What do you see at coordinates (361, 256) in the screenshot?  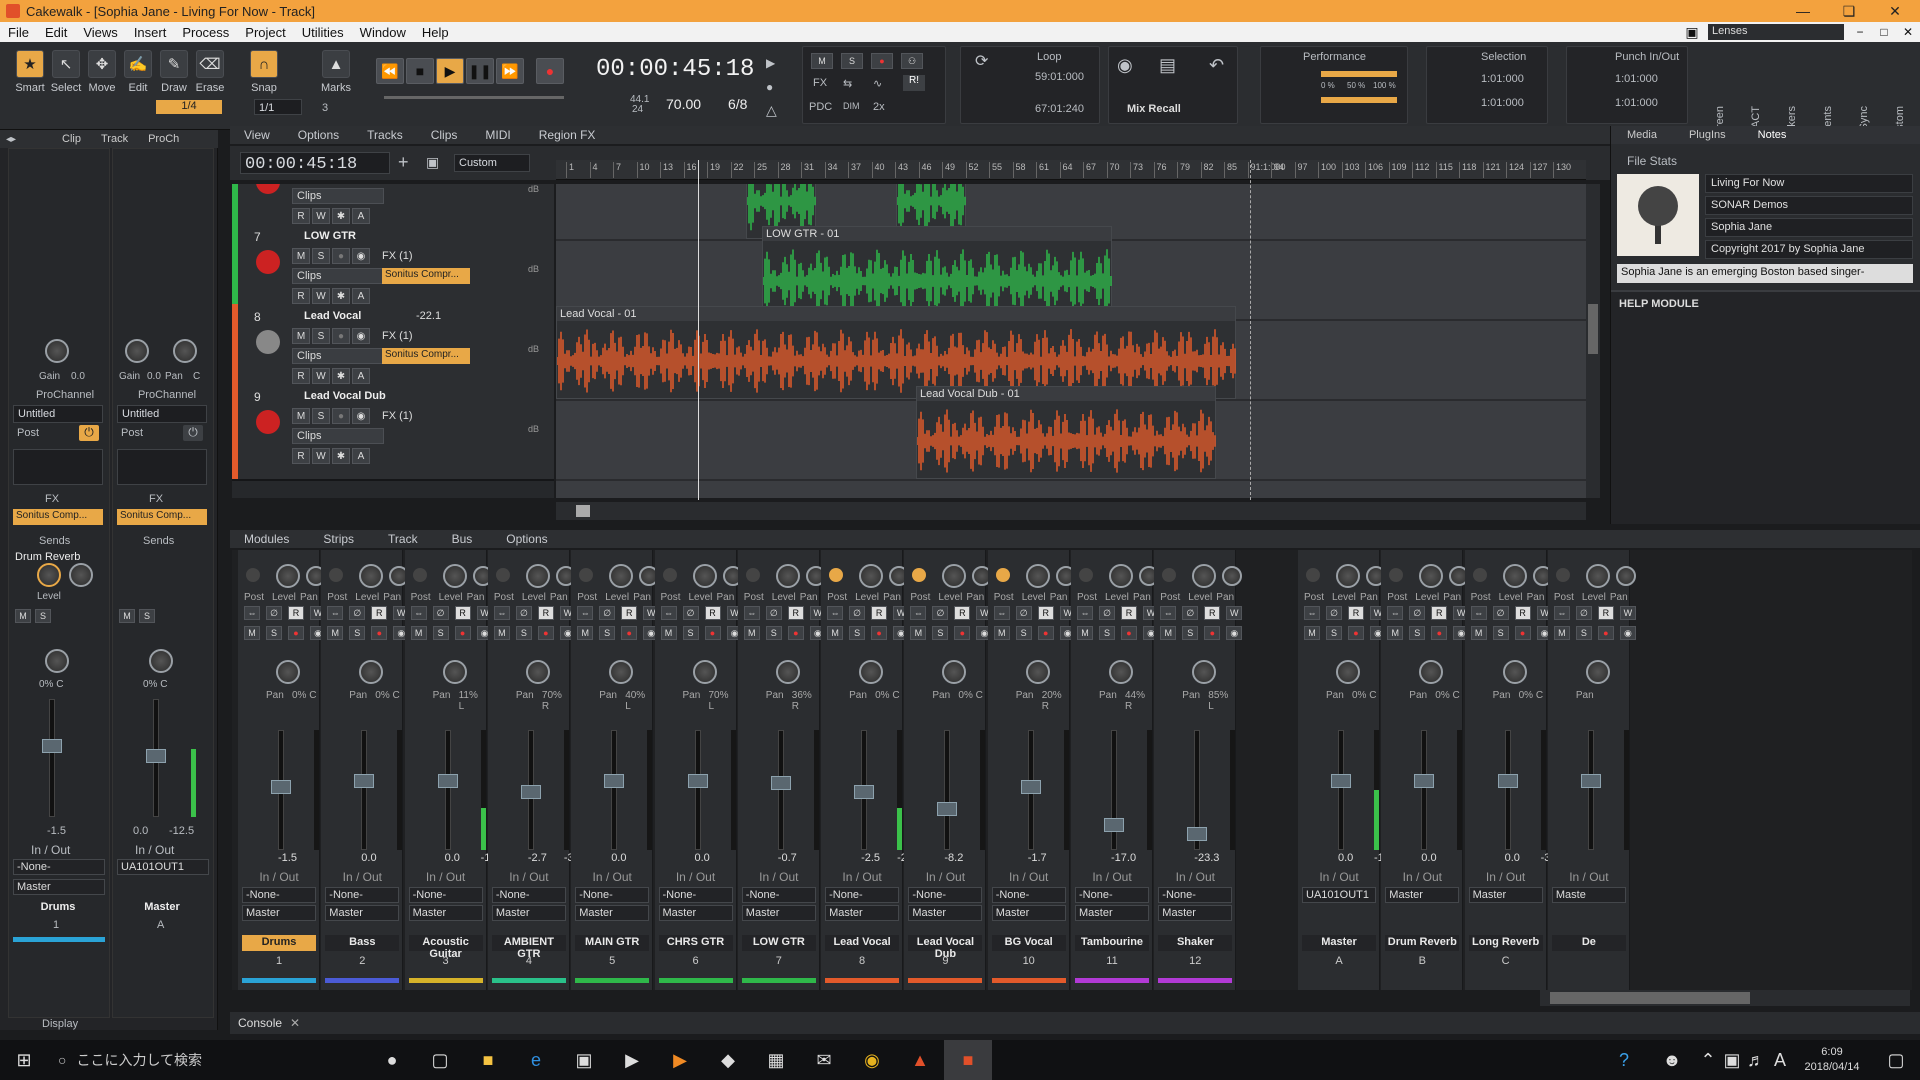 I see `track-btn-echo: ◉` at bounding box center [361, 256].